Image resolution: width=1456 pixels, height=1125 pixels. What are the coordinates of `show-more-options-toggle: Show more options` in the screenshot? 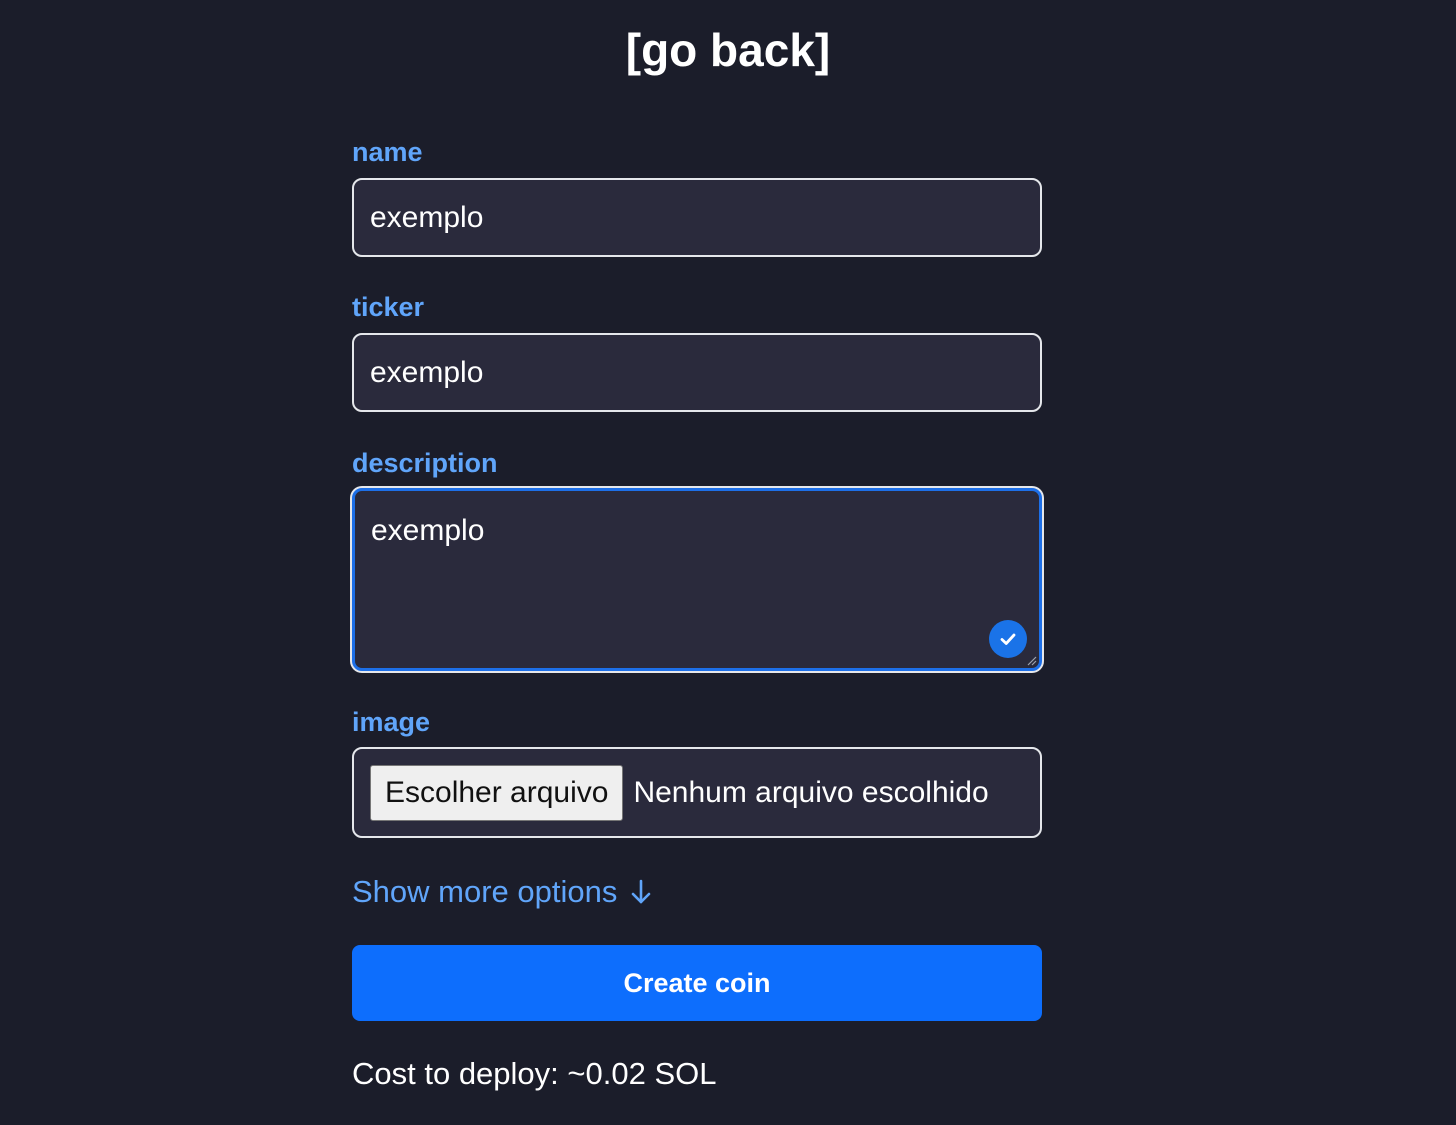 It's located at (502, 892).